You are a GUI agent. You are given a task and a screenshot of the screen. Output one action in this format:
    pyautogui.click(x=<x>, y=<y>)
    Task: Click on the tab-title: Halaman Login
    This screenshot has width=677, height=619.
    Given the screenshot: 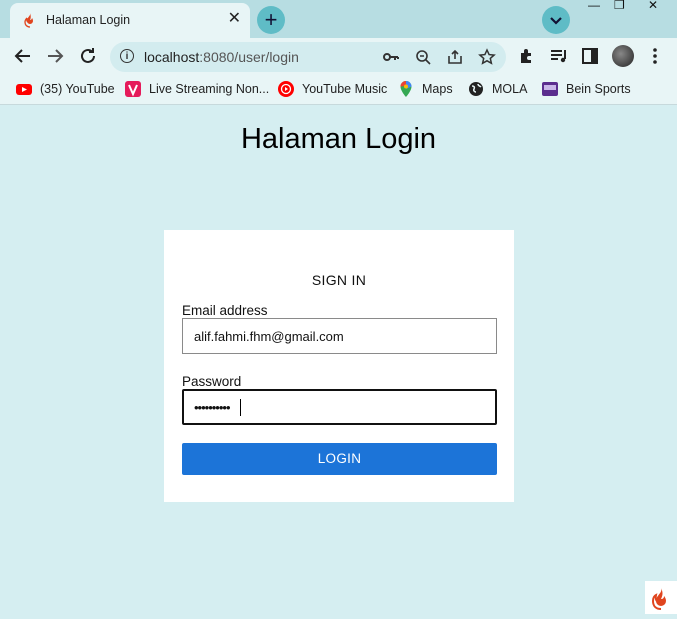 What is the action you would take?
    pyautogui.click(x=88, y=20)
    